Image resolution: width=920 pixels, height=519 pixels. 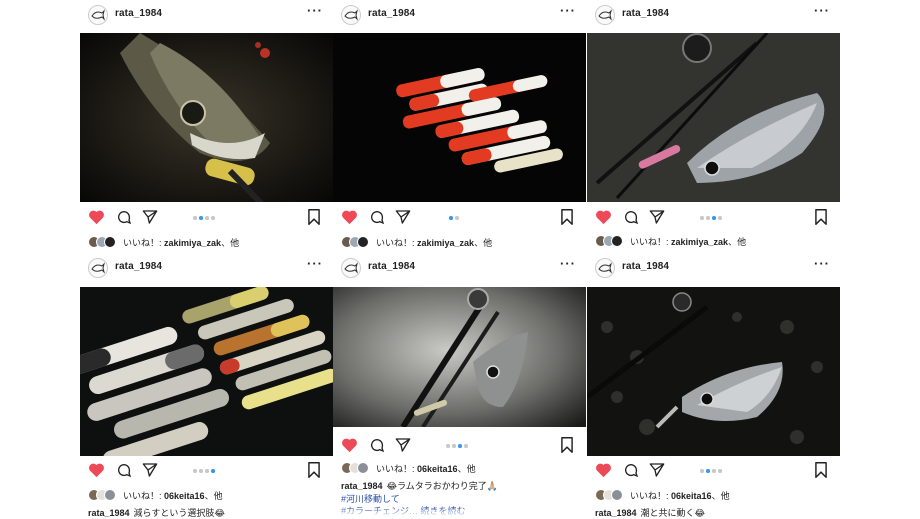 What do you see at coordinates (459, 512) in the screenshot?
I see `fade` at bounding box center [459, 512].